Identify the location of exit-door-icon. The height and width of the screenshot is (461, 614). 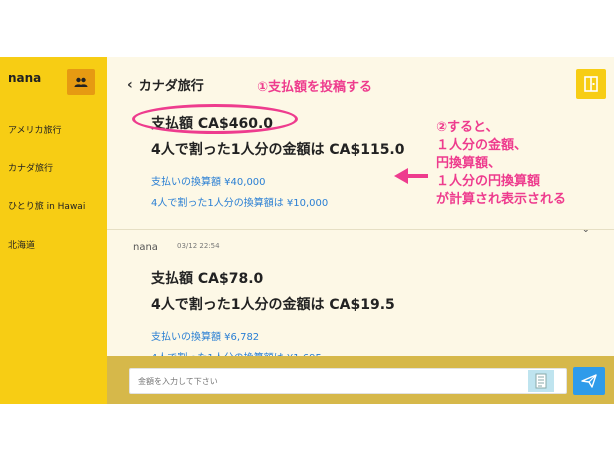
(591, 84).